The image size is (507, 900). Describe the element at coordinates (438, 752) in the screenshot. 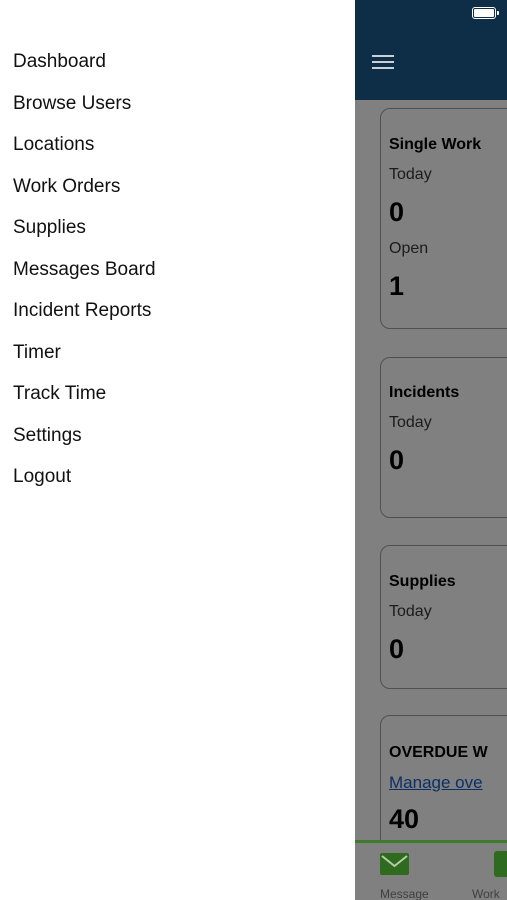

I see `overdue-title: OVERDUE W` at that location.